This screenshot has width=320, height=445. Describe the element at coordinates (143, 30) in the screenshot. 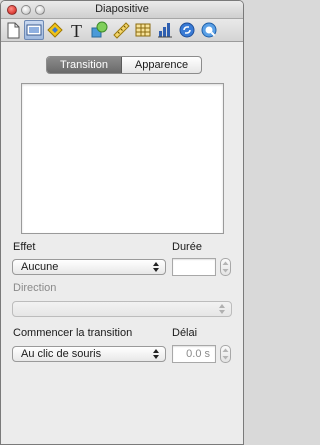

I see `table-icon` at that location.